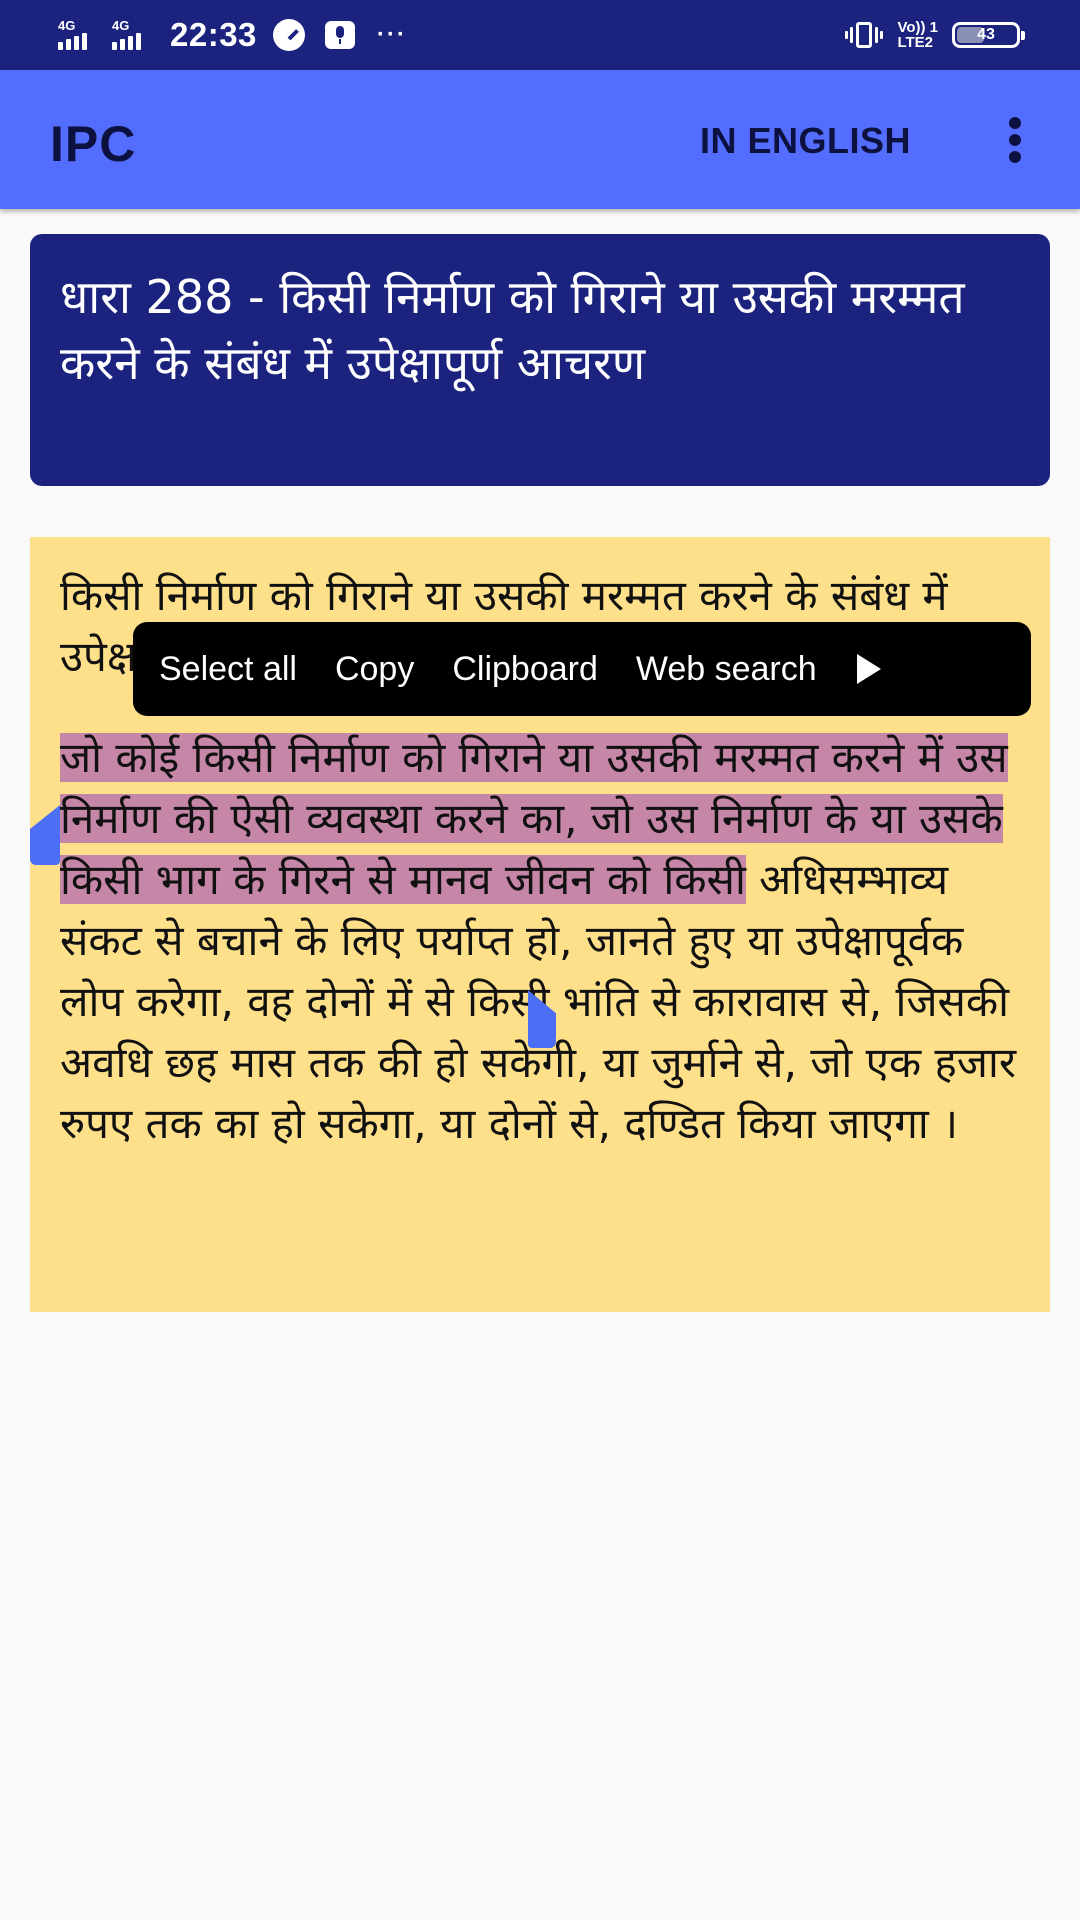  I want to click on app-bar: IPC IN ENGLISH, so click(540, 139).